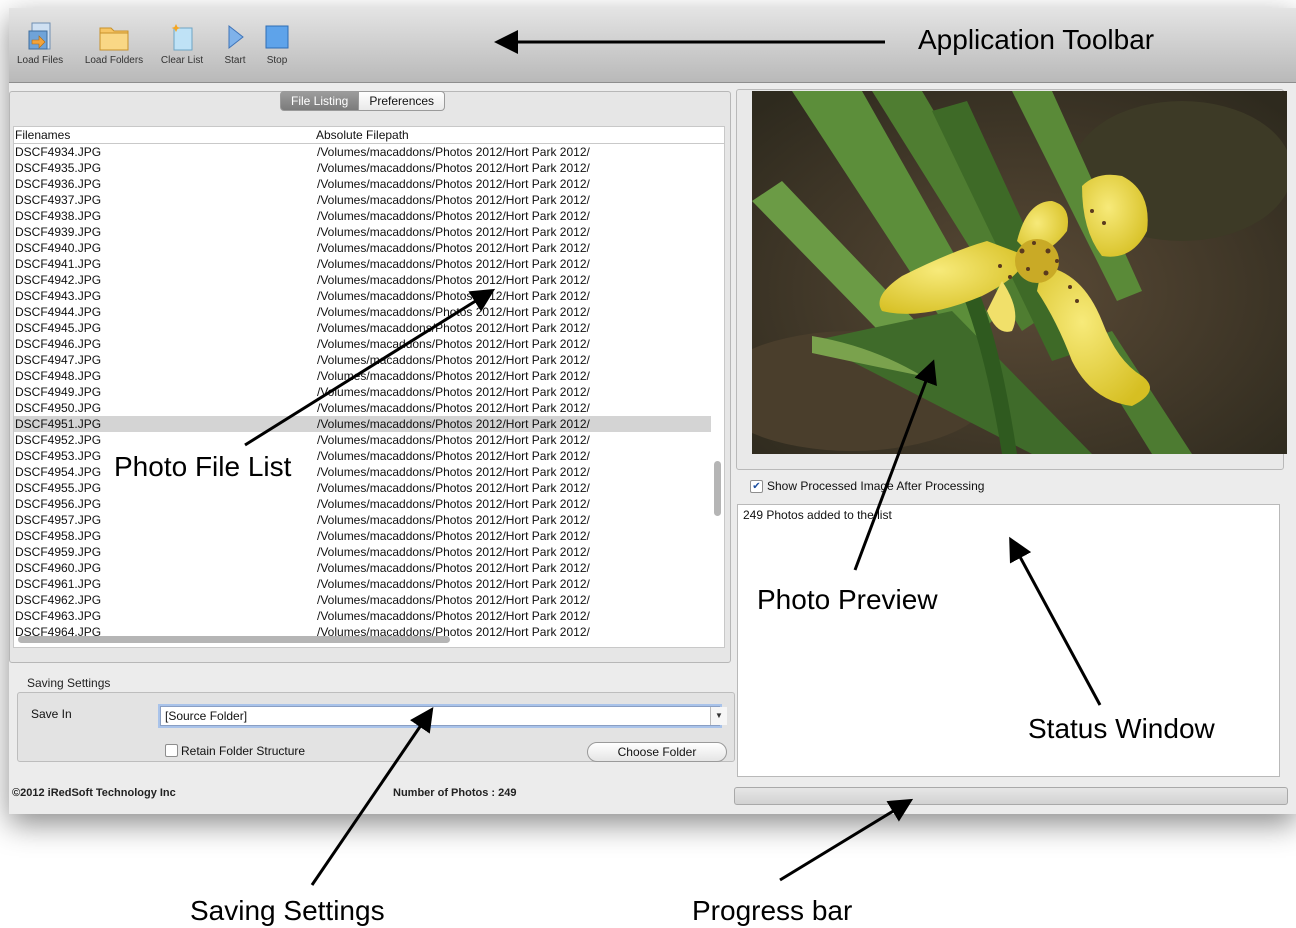 The height and width of the screenshot is (928, 1296). Describe the element at coordinates (236, 37) in the screenshot. I see `play-icon` at that location.